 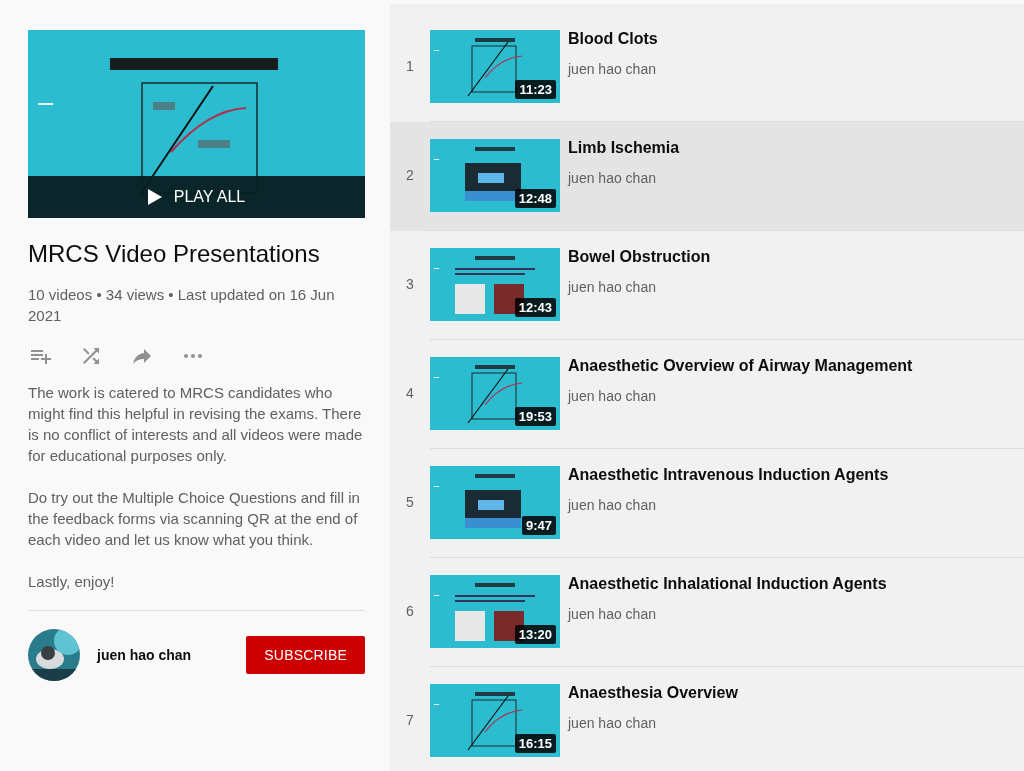 What do you see at coordinates (535, 743) in the screenshot?
I see `video-duration: 16:15` at bounding box center [535, 743].